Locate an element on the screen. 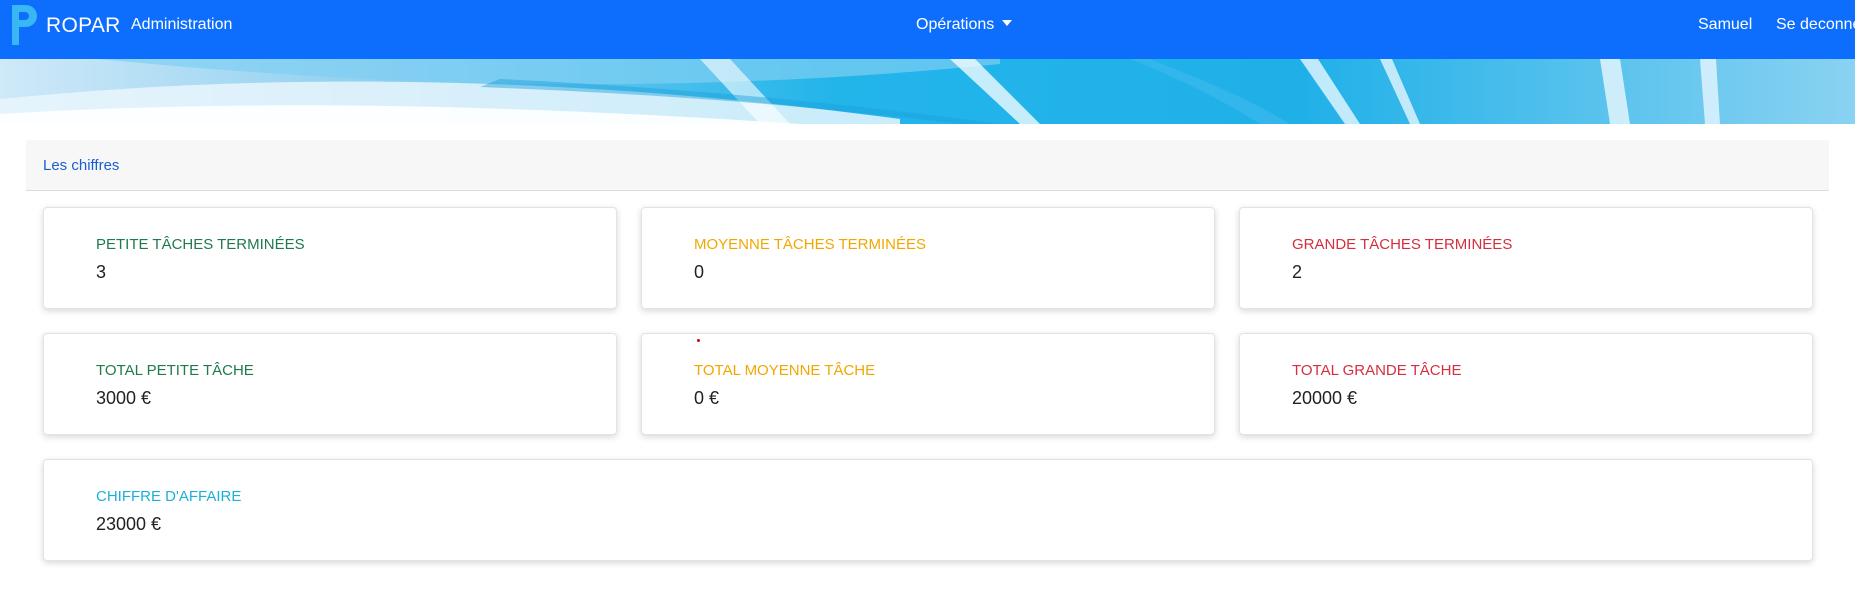 The width and height of the screenshot is (1855, 591). decorative-banner is located at coordinates (927, 91).